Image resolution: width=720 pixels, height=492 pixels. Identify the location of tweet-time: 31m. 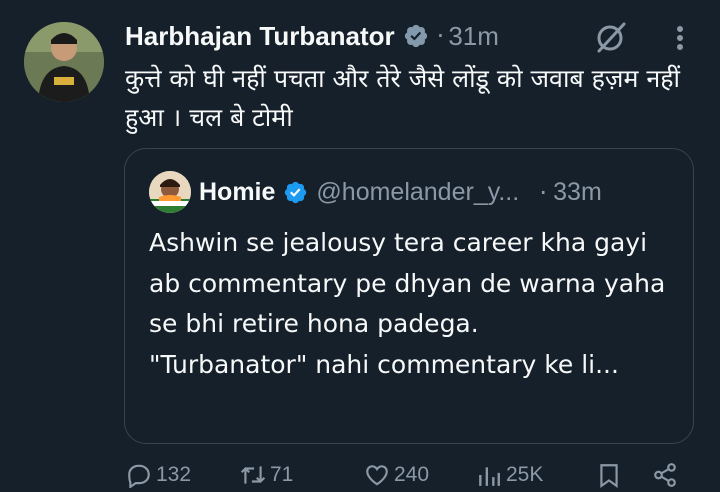
(473, 36).